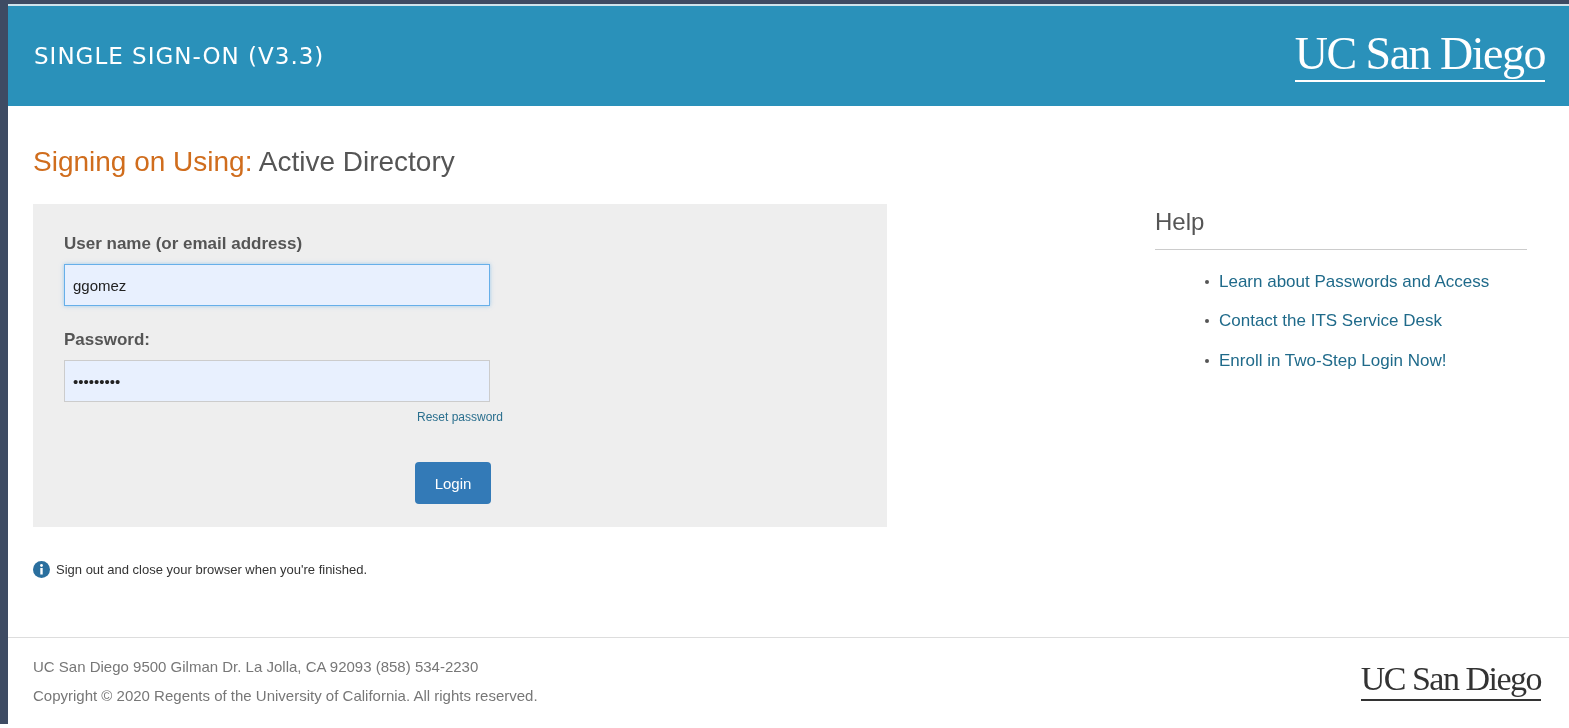  What do you see at coordinates (41, 569) in the screenshot?
I see `info-icon` at bounding box center [41, 569].